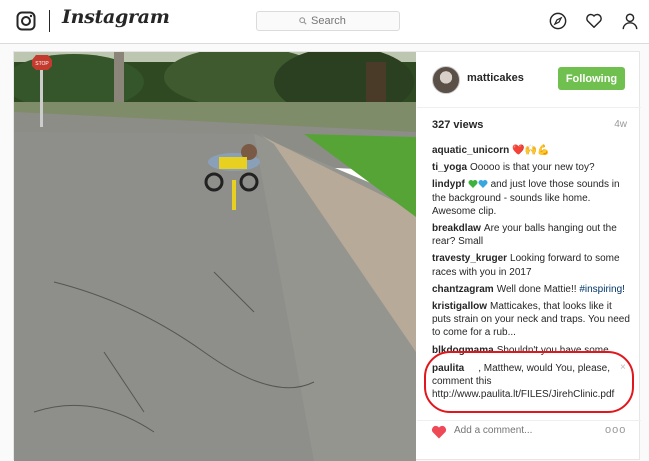 The width and height of the screenshot is (649, 461). I want to click on instagram-logo-icon, so click(26, 21).